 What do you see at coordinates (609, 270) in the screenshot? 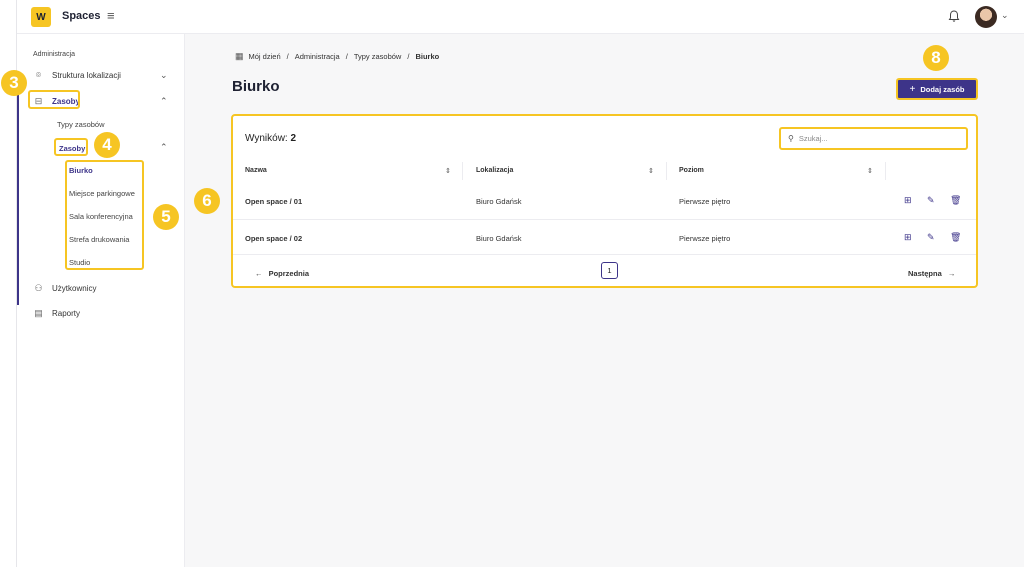
I see `page-number-button: 1` at bounding box center [609, 270].